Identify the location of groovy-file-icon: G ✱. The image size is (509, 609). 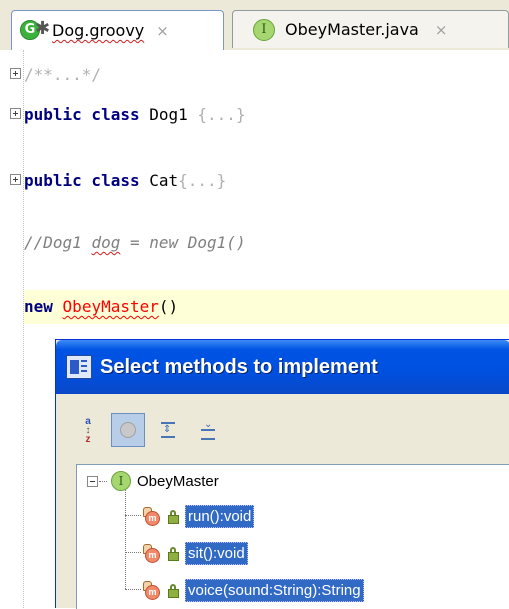
(34, 31).